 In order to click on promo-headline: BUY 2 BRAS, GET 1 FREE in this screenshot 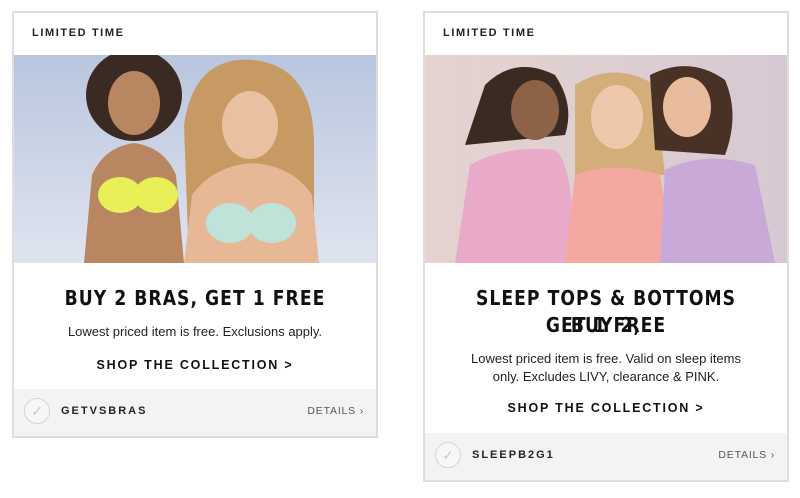, I will do `click(195, 298)`.